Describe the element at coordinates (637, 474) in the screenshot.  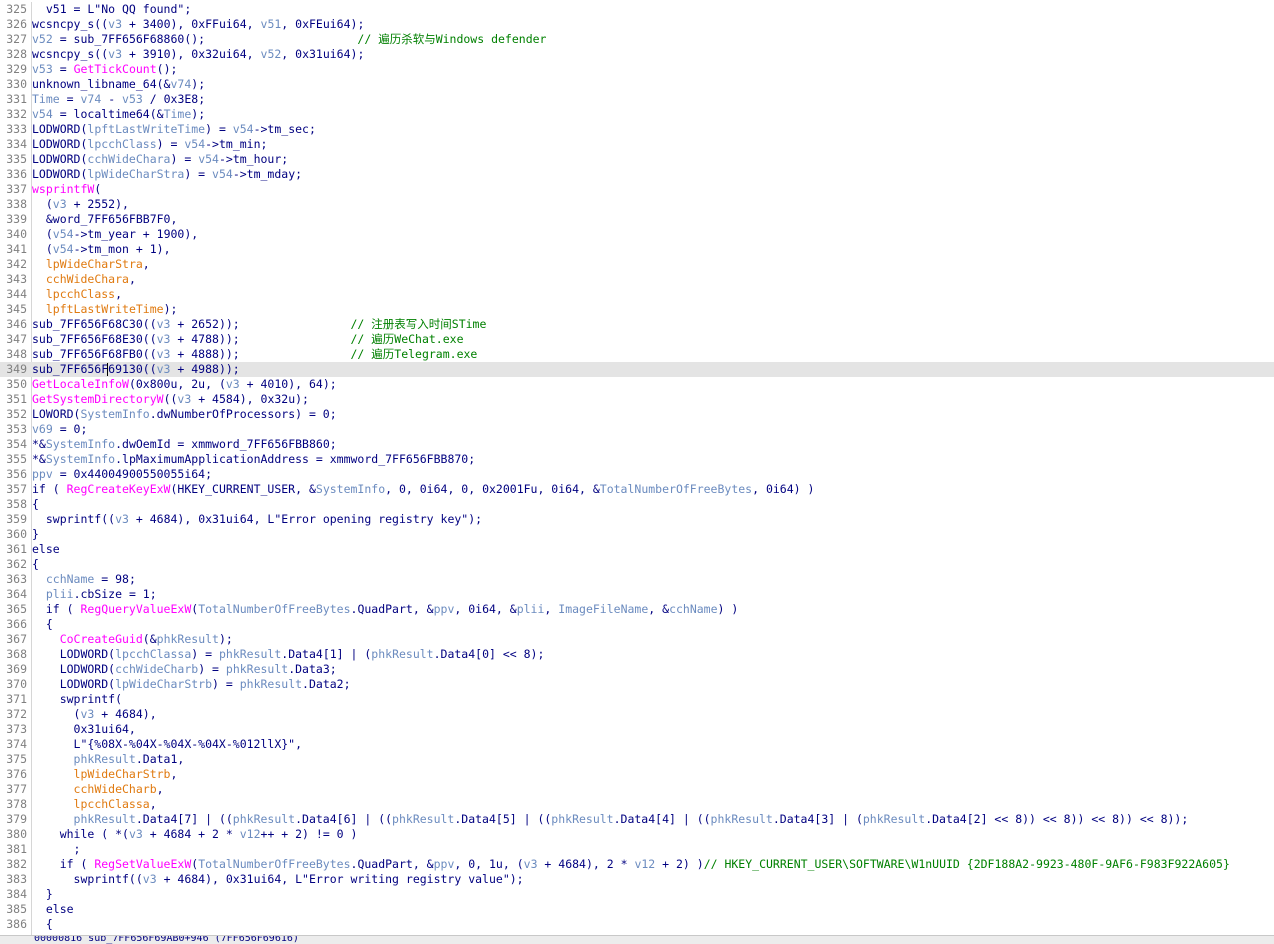
I see `code-line: 356 ppv = 0x44004900550055i64;` at that location.